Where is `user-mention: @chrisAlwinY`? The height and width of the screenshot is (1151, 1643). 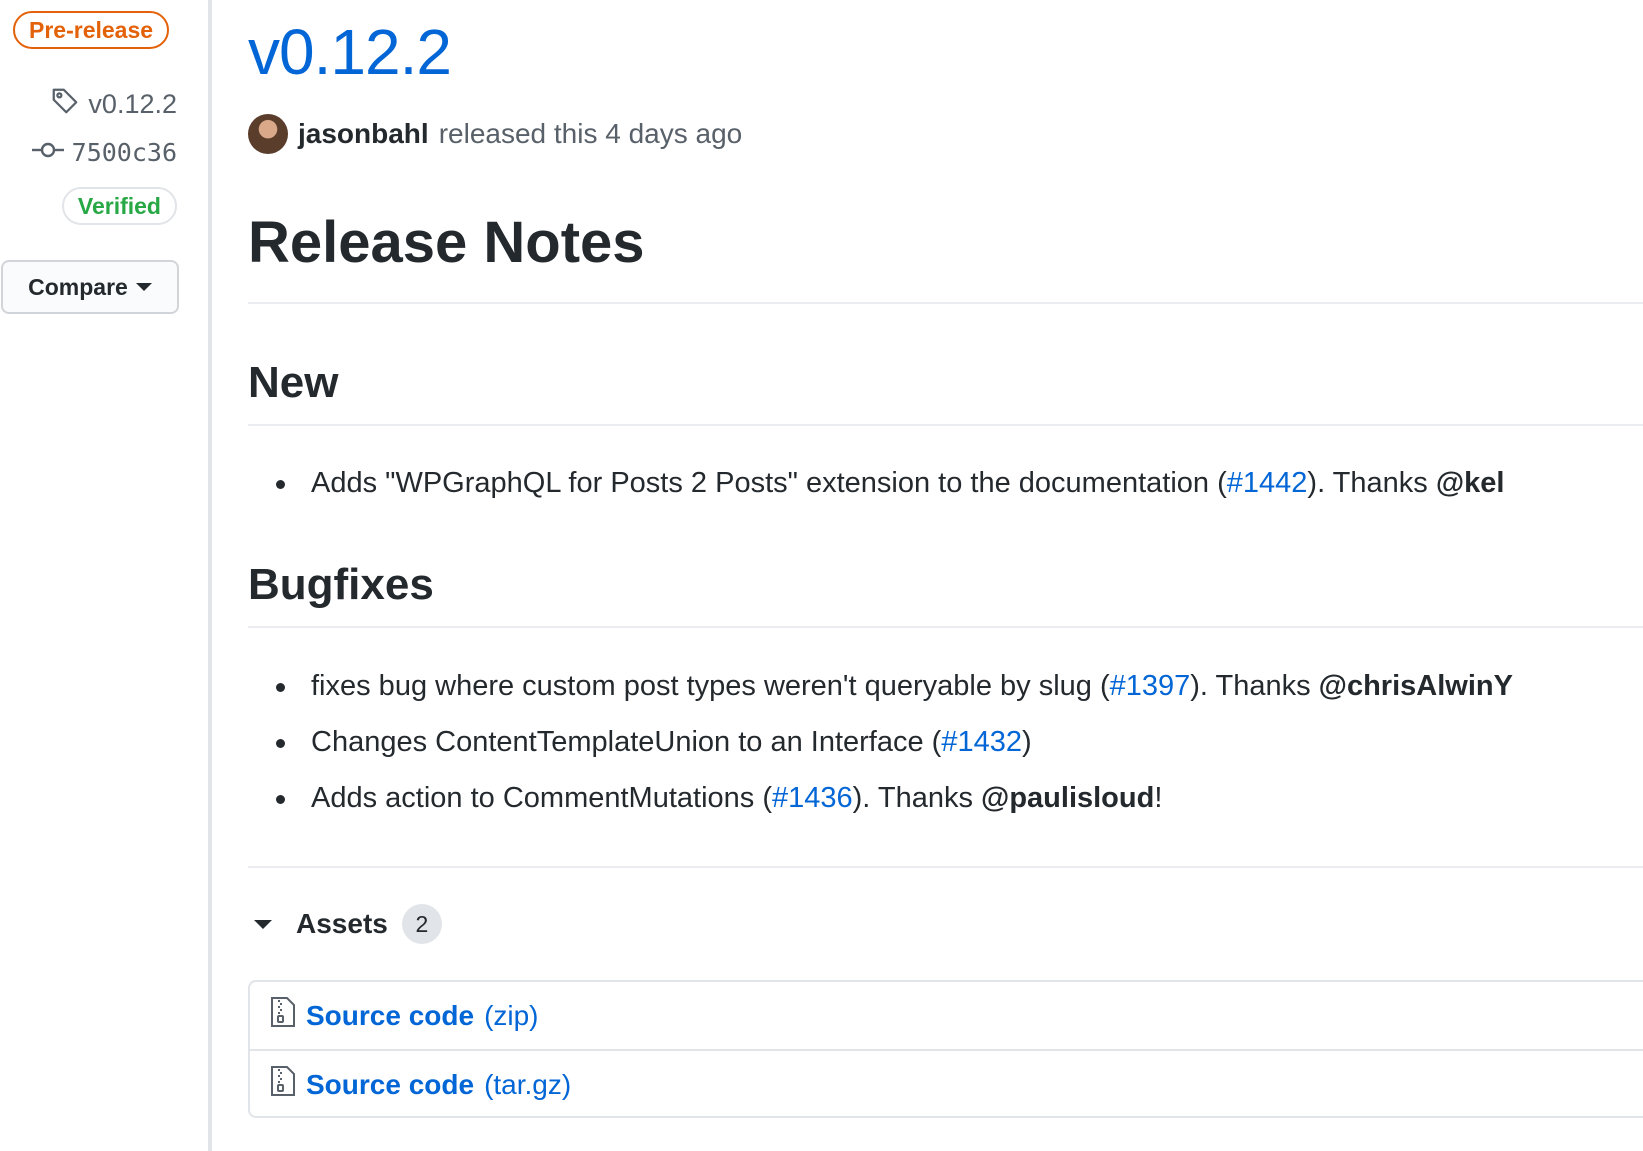
user-mention: @chrisAlwinY is located at coordinates (1416, 686).